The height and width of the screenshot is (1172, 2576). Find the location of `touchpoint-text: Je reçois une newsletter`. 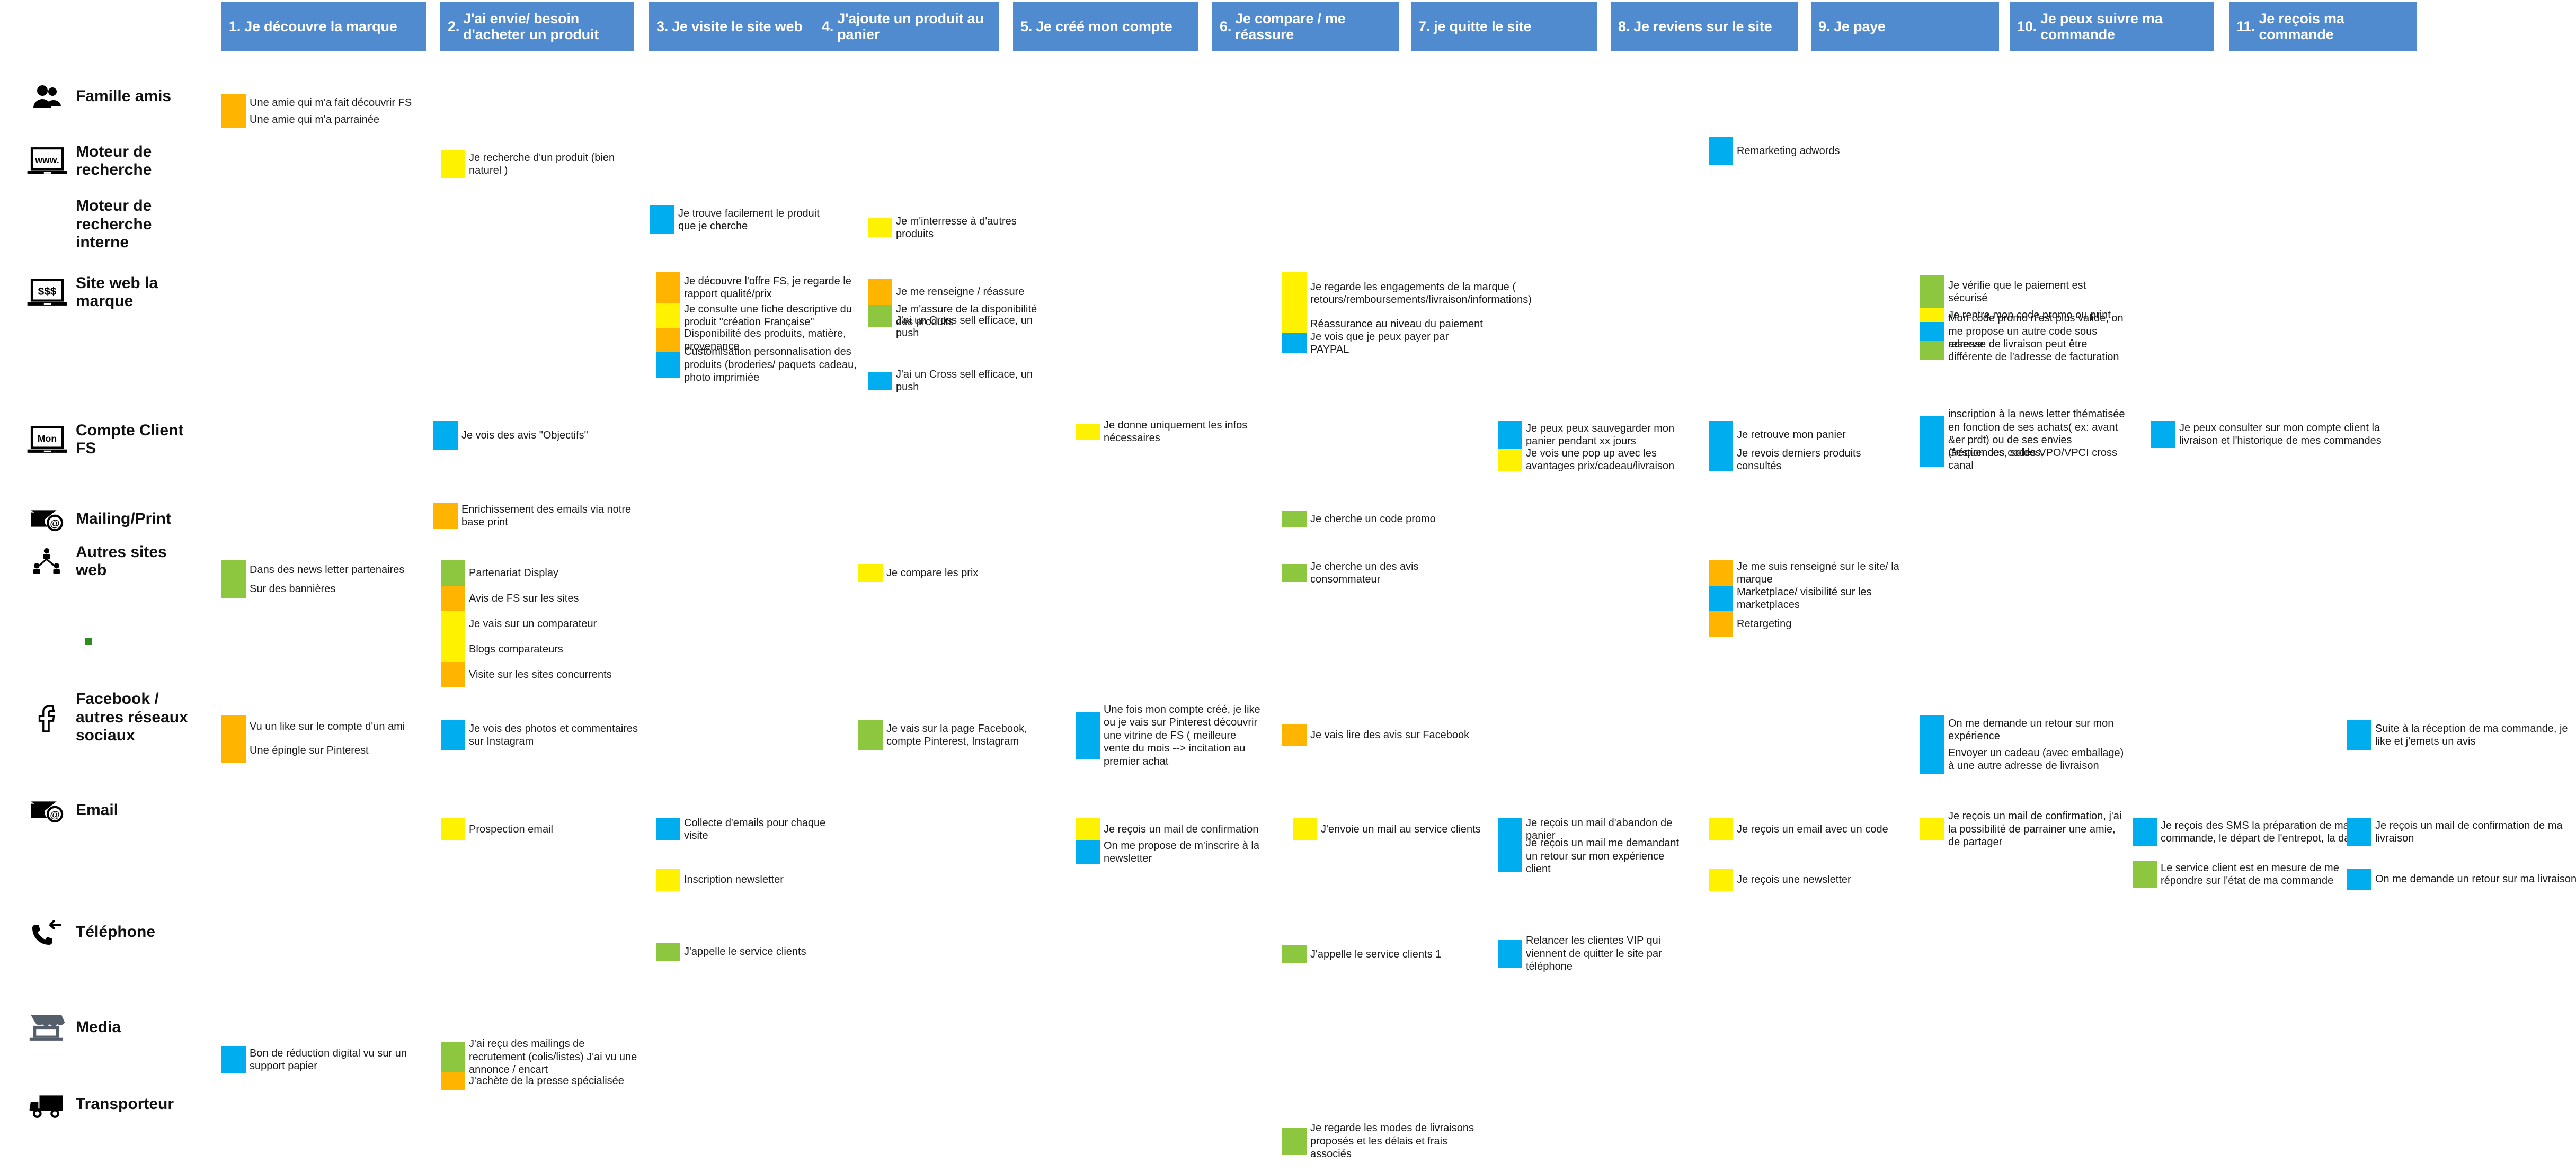

touchpoint-text: Je reçois une newsletter is located at coordinates (1794, 879).